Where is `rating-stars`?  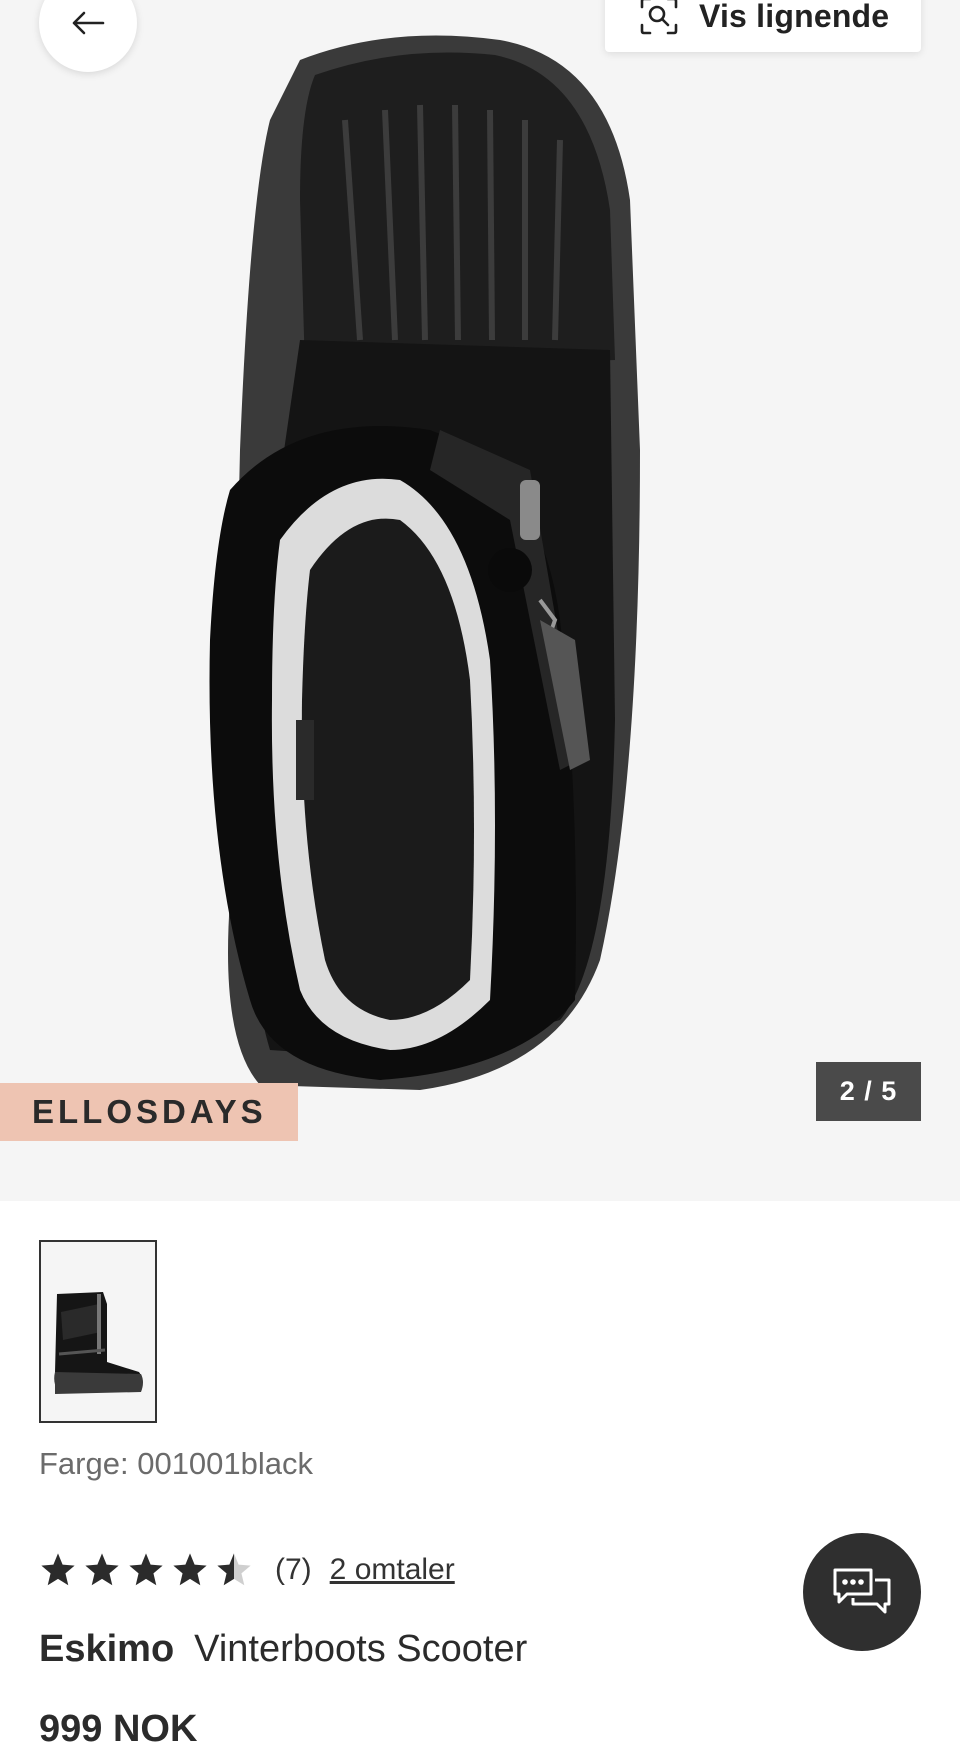 rating-stars is located at coordinates (146, 1570).